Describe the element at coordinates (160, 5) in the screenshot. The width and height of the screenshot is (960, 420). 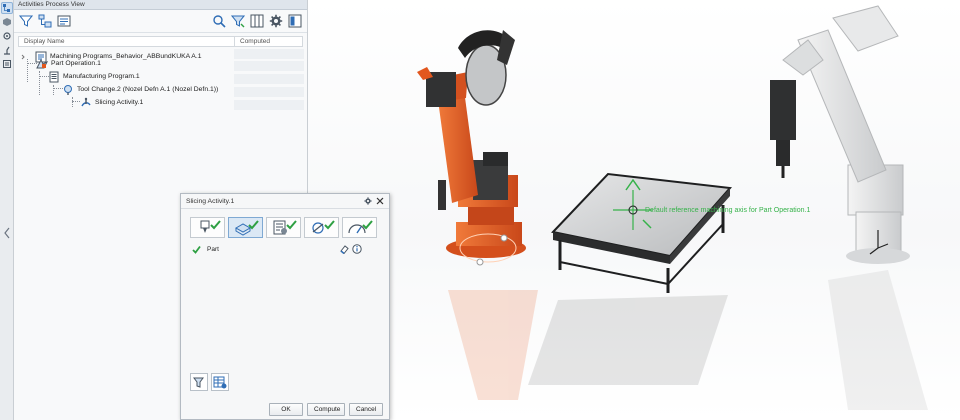
I see `panel-titlebar: Activities Process View` at that location.